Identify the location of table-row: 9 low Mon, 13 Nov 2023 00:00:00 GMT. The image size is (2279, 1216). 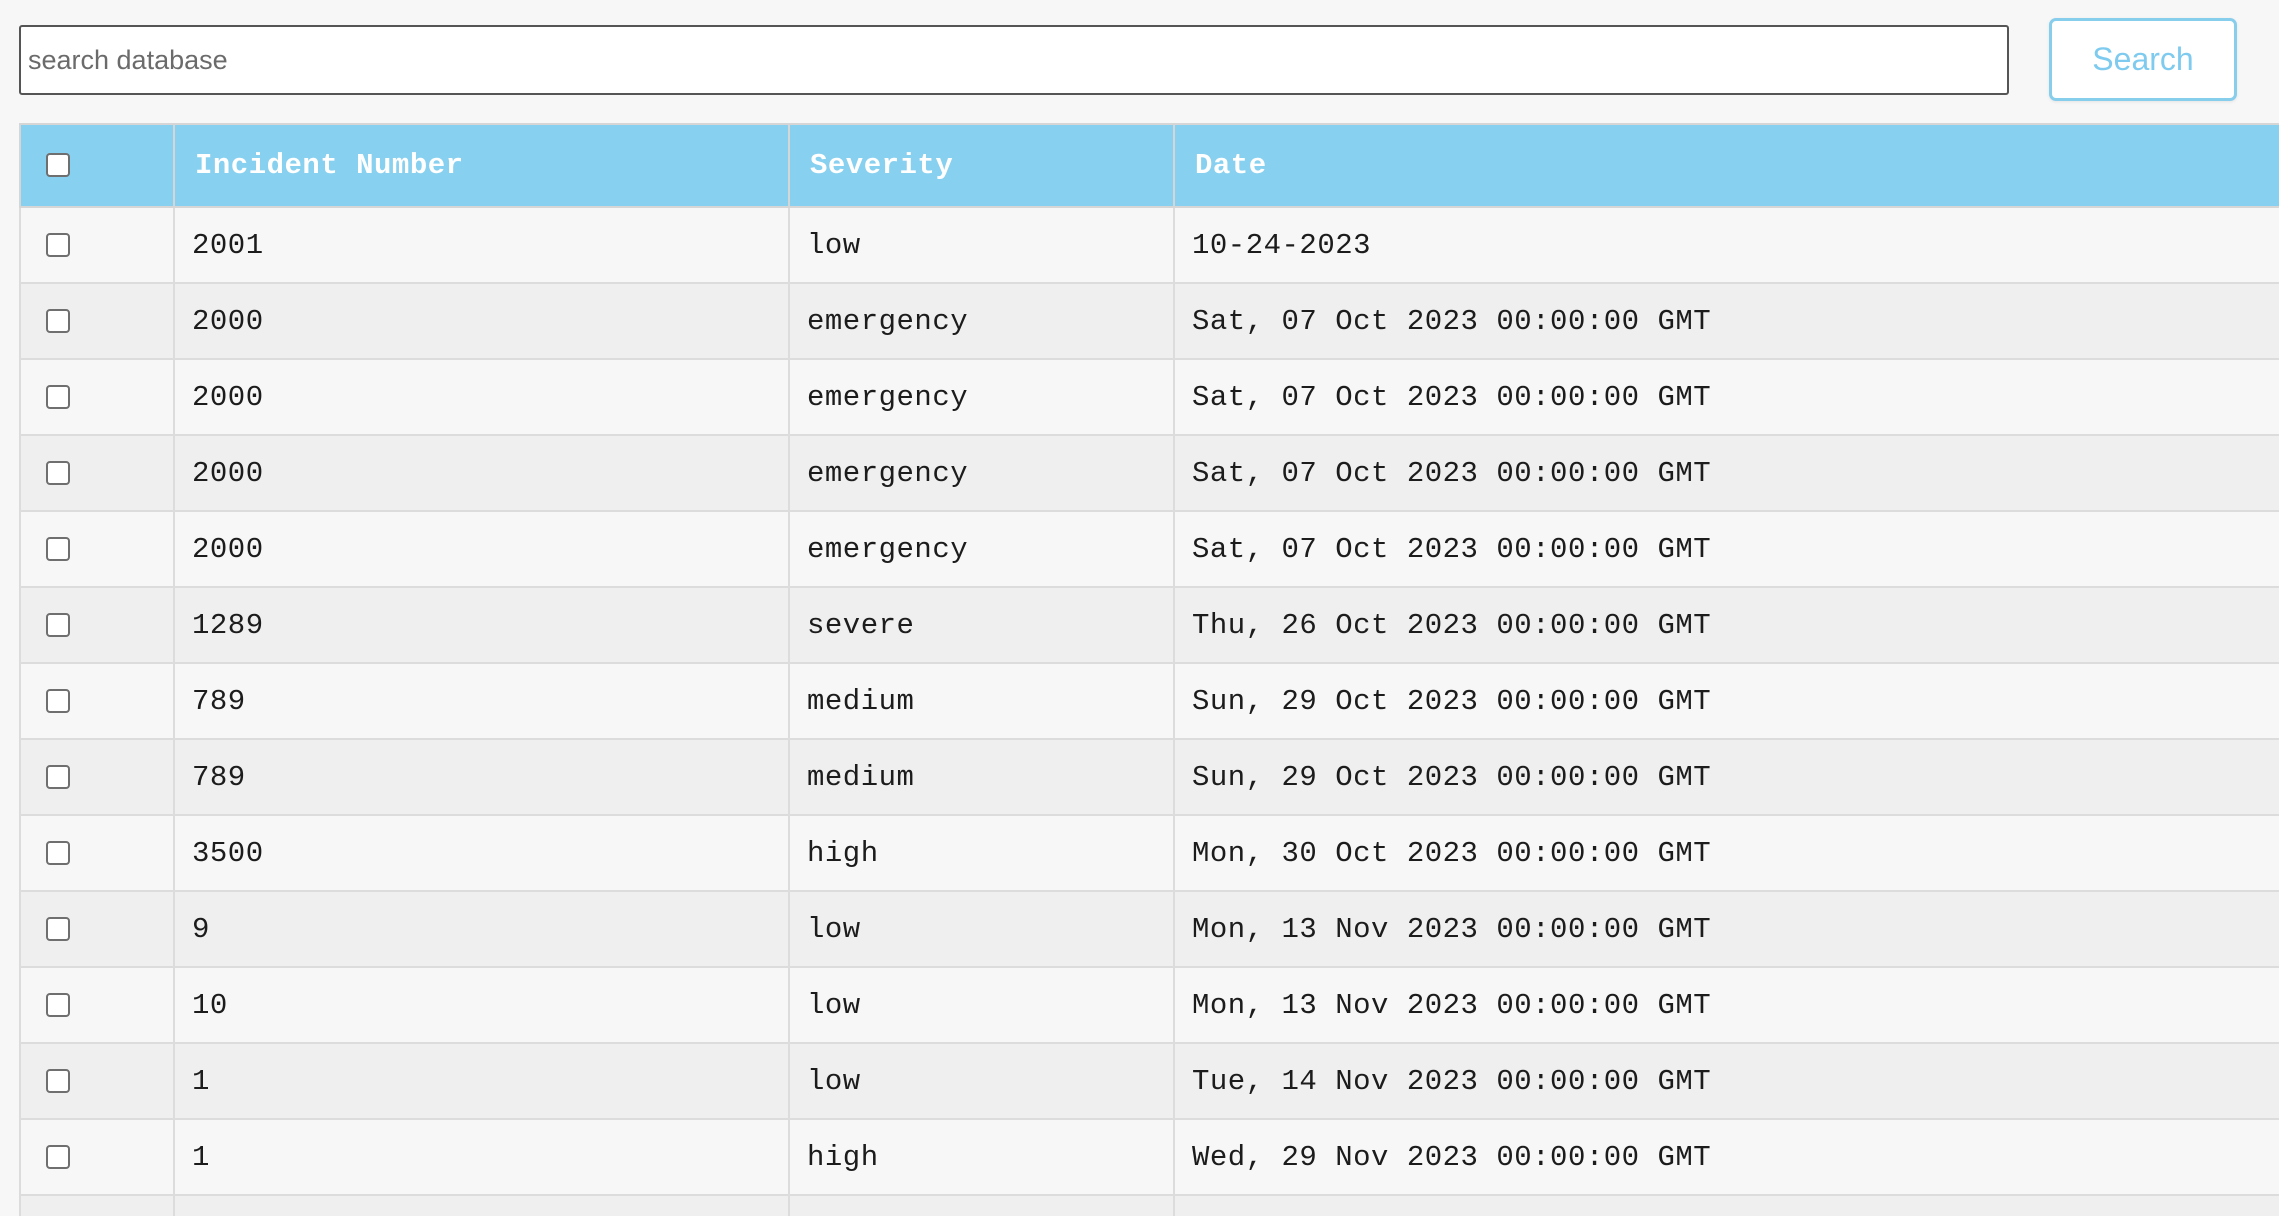
(1149, 929).